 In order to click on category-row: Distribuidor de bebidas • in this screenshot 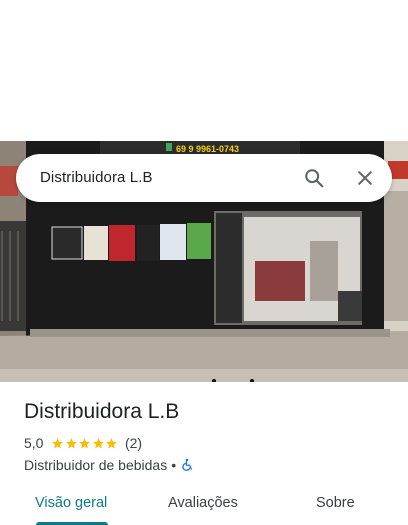, I will do `click(109, 465)`.